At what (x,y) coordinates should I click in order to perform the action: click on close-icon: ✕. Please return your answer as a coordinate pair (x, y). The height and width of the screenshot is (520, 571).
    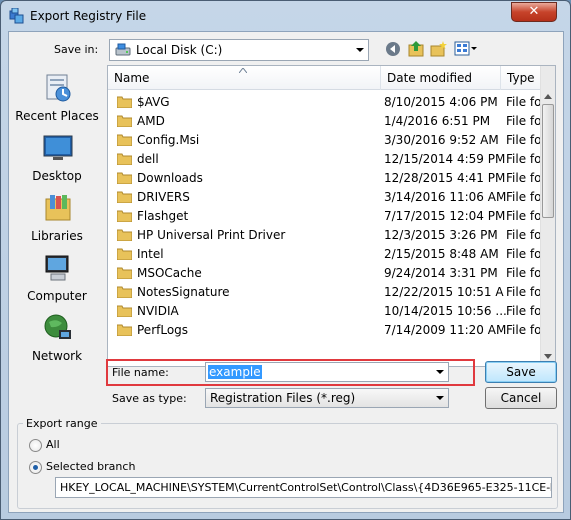
    Looking at the image, I should click on (534, 11).